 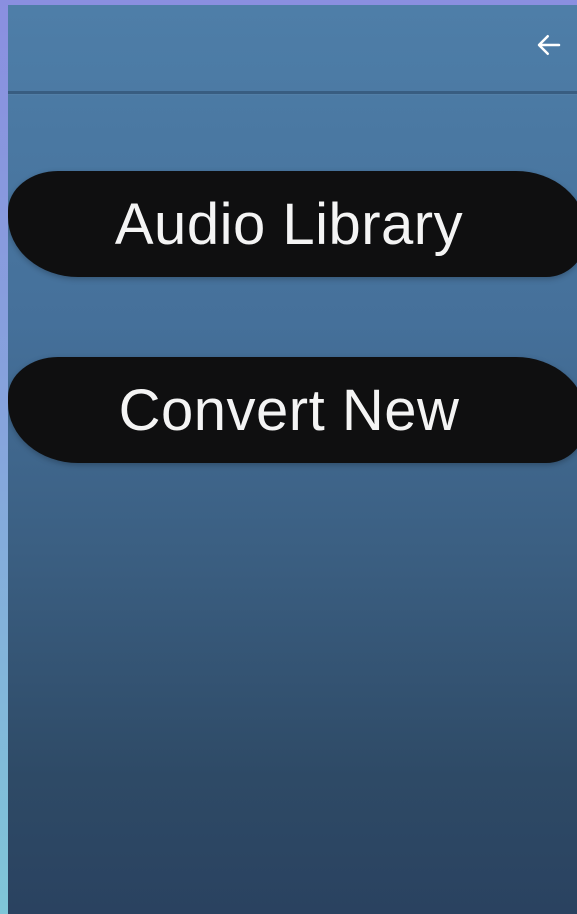 I want to click on arrow-left-icon, so click(x=549, y=45).